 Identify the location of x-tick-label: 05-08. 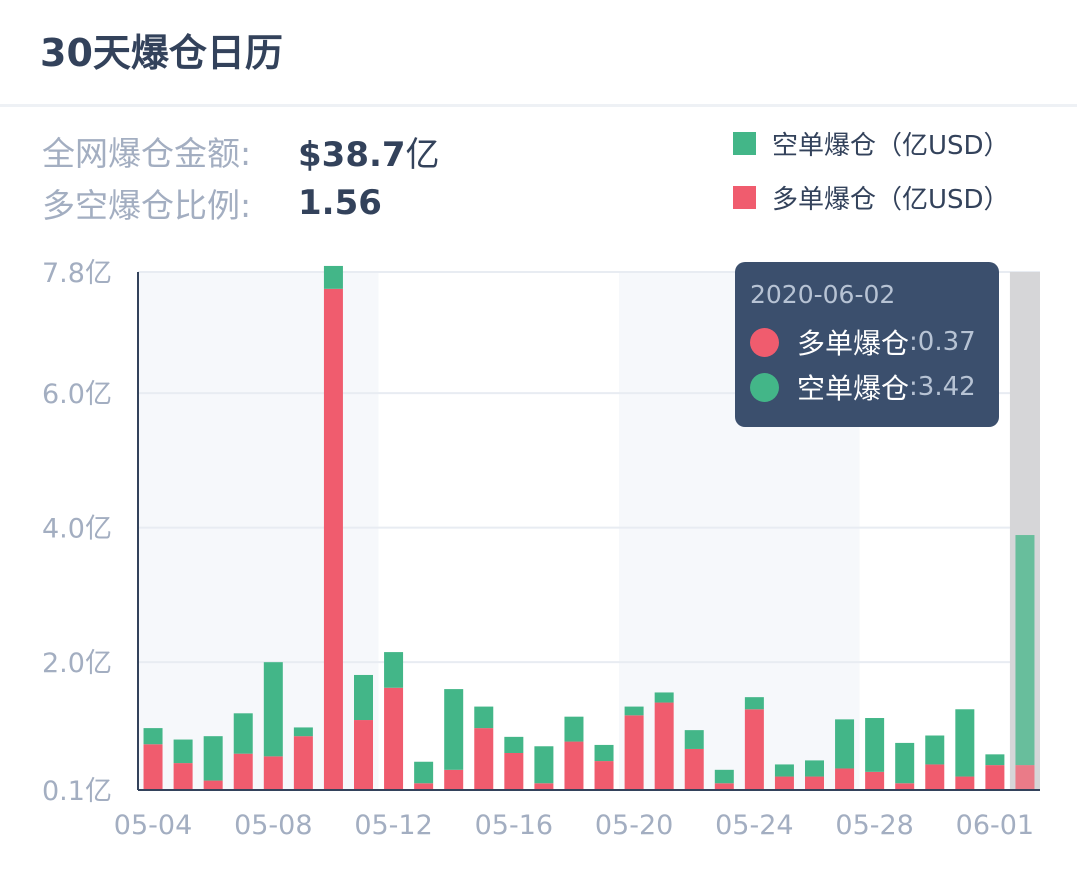
(273, 825).